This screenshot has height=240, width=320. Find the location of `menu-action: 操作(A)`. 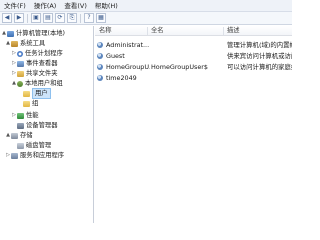

menu-action: 操作(A) is located at coordinates (45, 6).